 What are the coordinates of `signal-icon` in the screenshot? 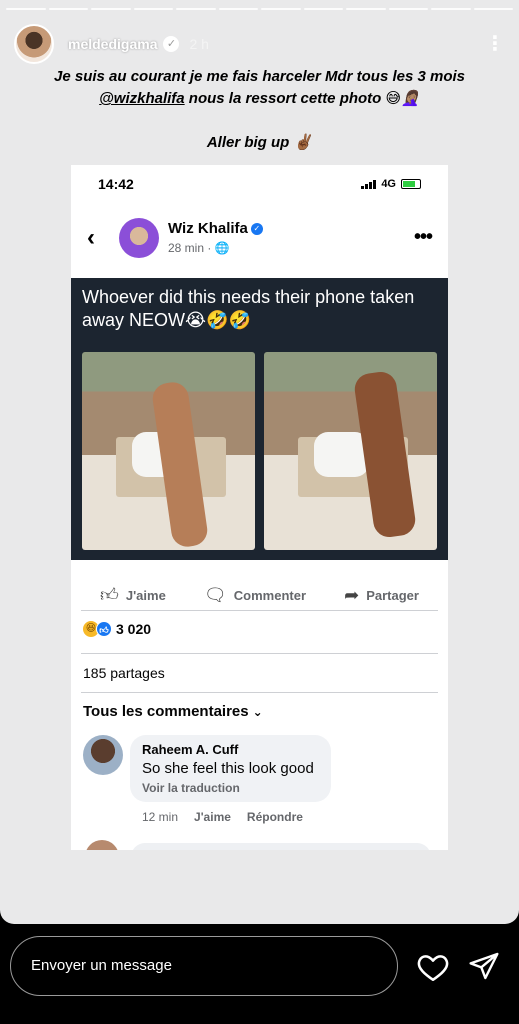 It's located at (369, 184).